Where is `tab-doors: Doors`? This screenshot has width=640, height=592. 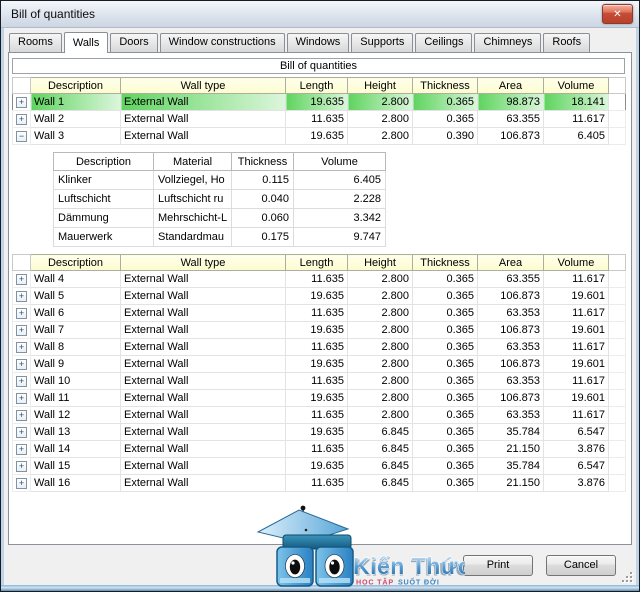
tab-doors: Doors is located at coordinates (134, 42).